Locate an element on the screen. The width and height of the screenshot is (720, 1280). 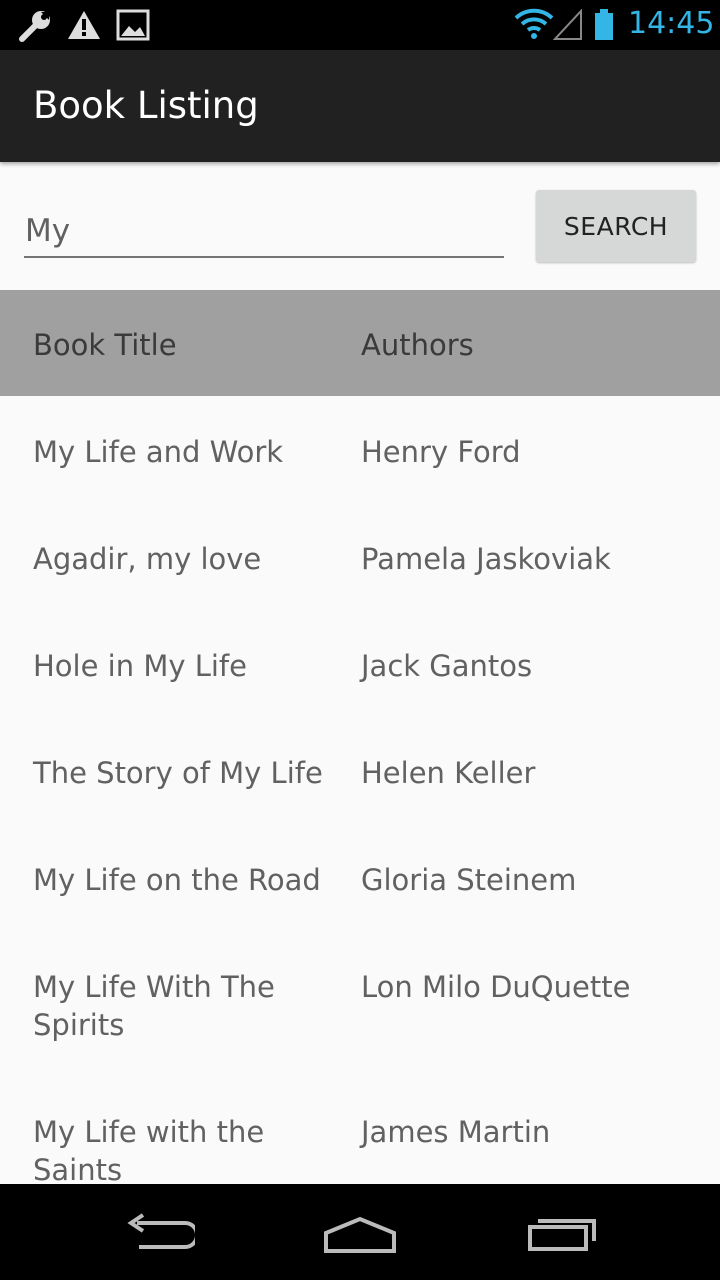
status-time: 14:45 is located at coordinates (671, 23).